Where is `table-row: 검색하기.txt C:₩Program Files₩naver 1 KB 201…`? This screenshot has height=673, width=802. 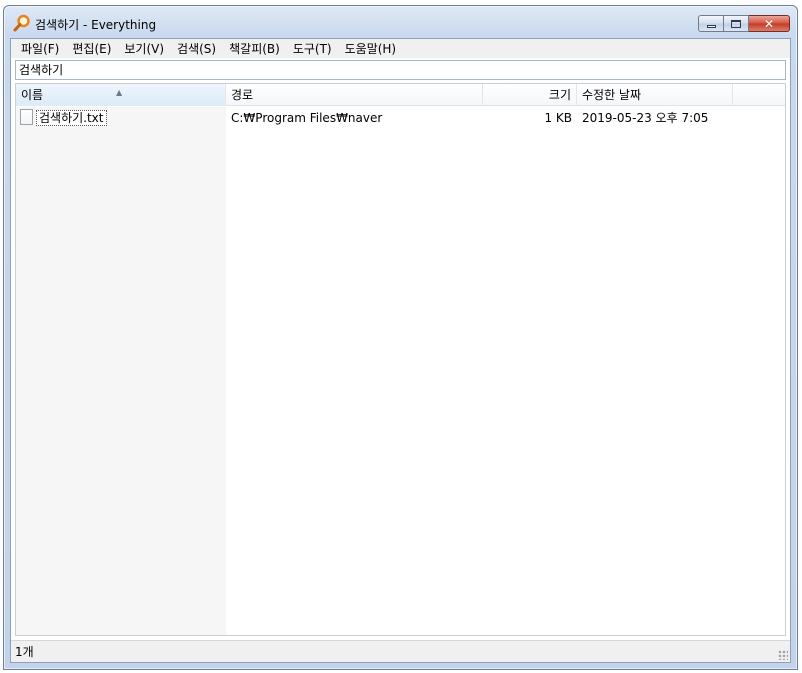 table-row: 검색하기.txt C:₩Program Files₩naver 1 KB 201… is located at coordinates (400, 118).